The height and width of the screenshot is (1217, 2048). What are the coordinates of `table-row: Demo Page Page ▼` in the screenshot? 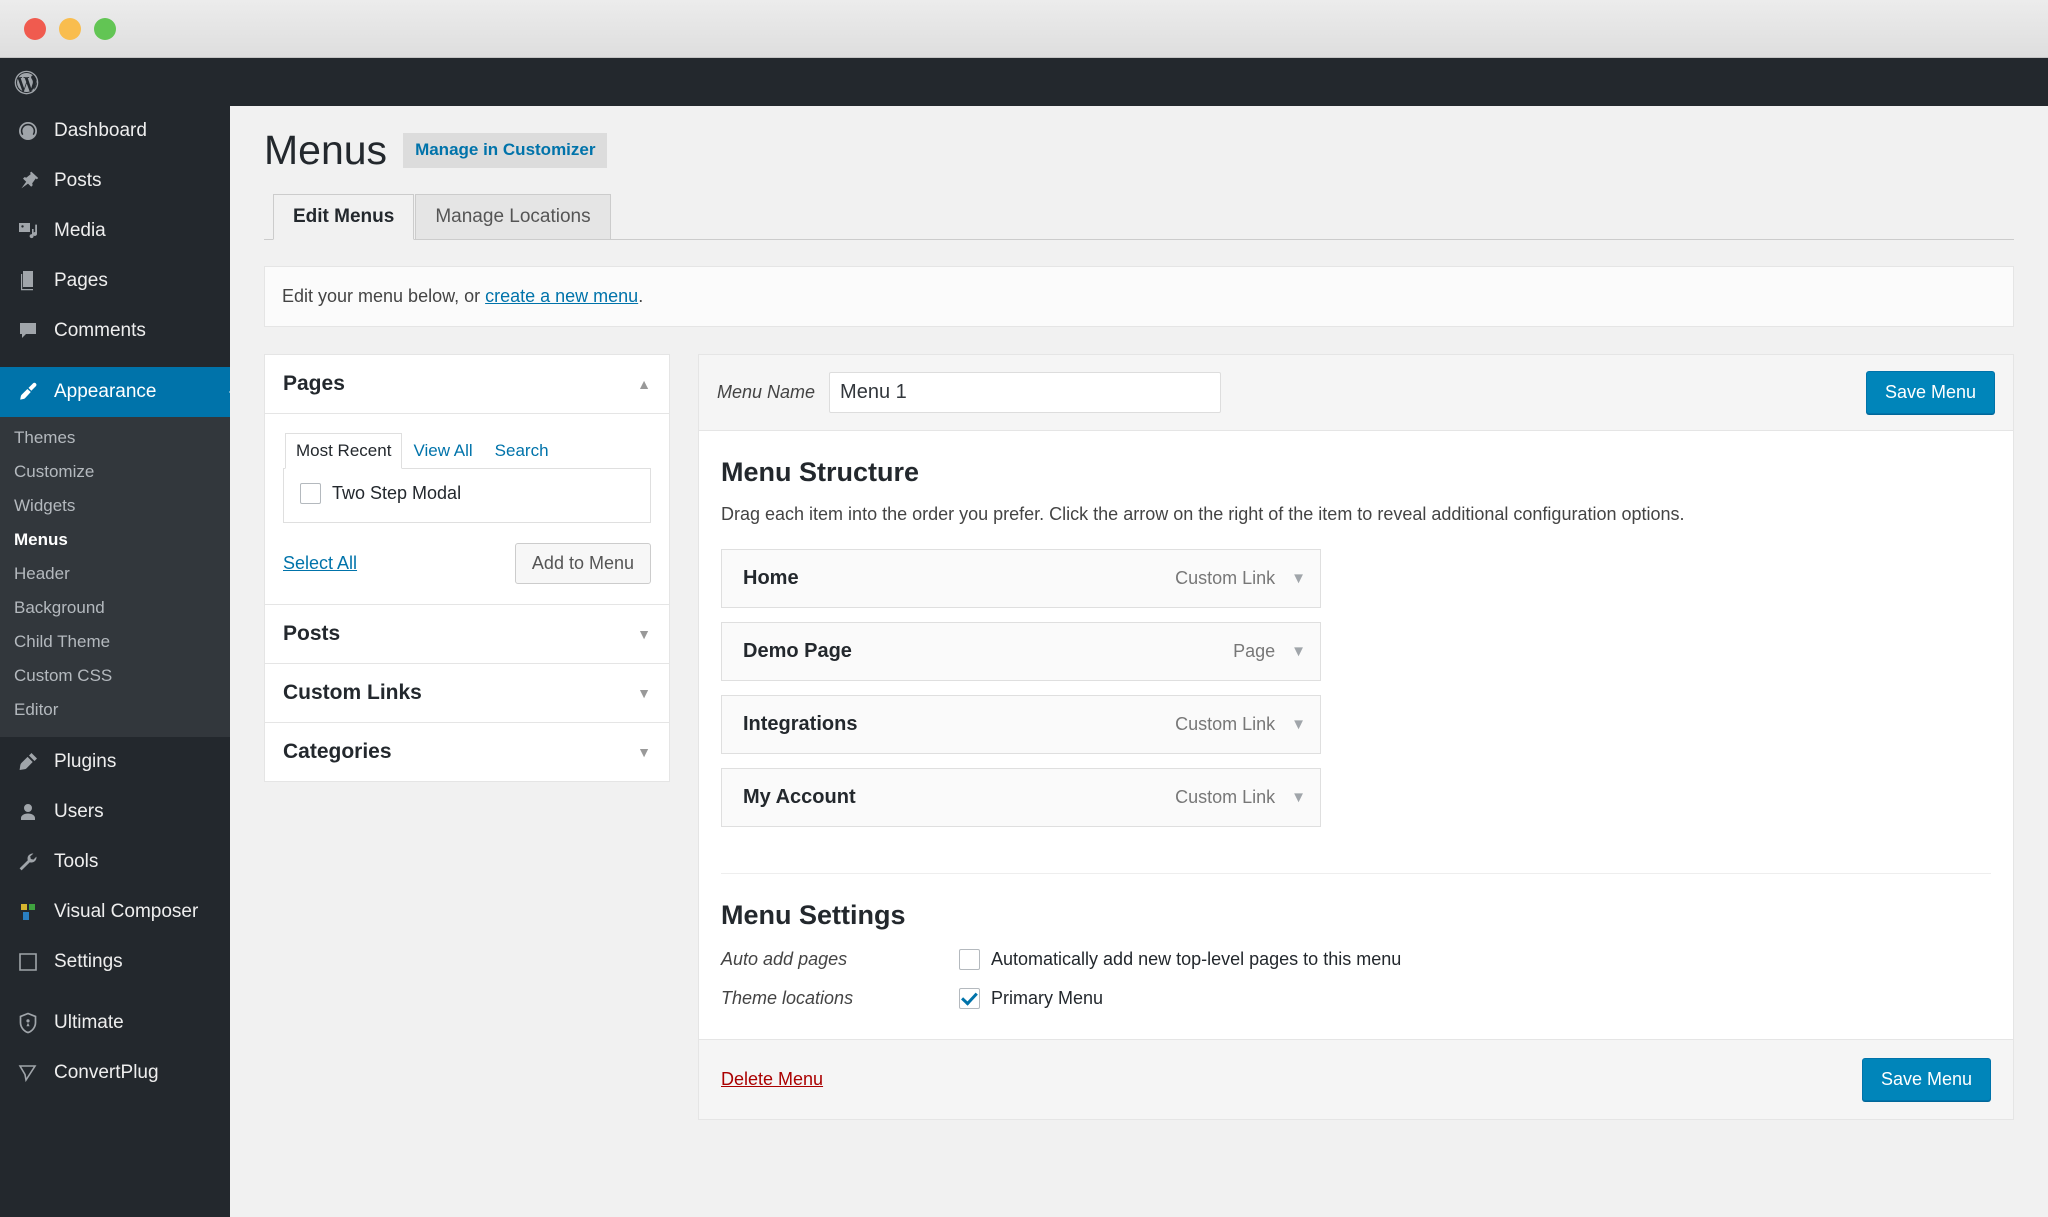 It's located at (1021, 651).